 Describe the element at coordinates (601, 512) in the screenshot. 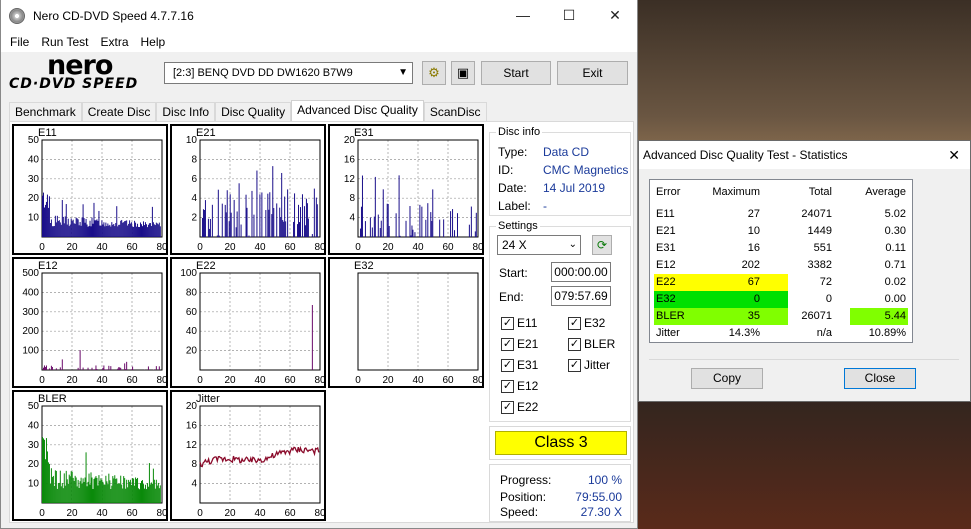

I see `speed-value: 27.30 X` at that location.